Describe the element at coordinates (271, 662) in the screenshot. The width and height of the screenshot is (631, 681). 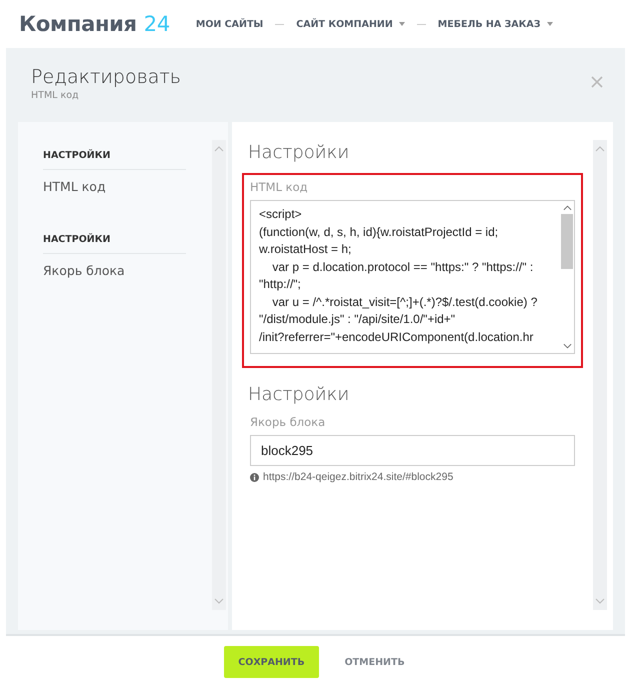
I see `save-button: СОХРАНИТЬ` at that location.